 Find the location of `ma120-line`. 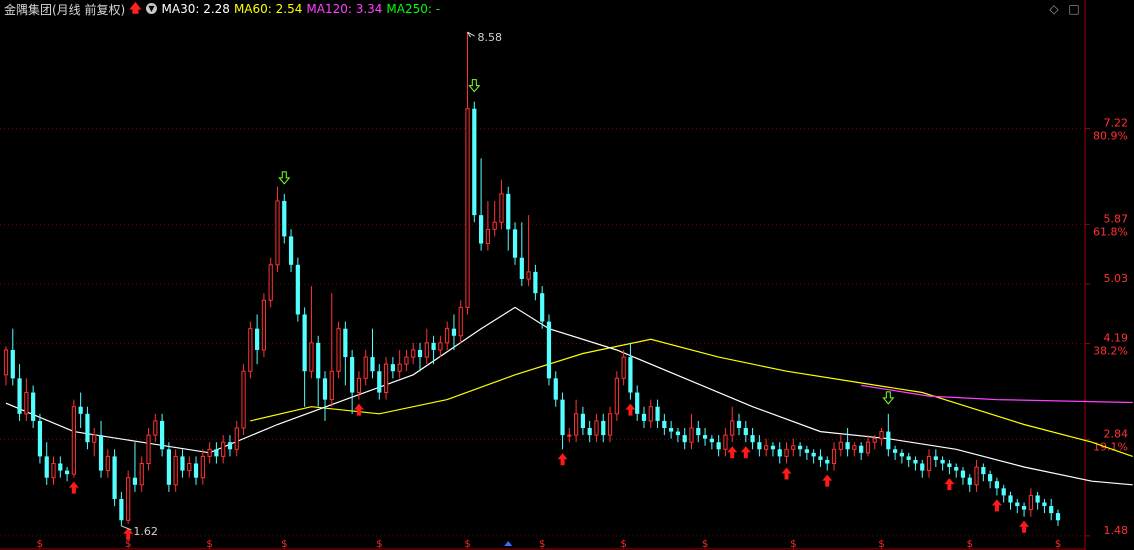

ma120-line is located at coordinates (997, 394).